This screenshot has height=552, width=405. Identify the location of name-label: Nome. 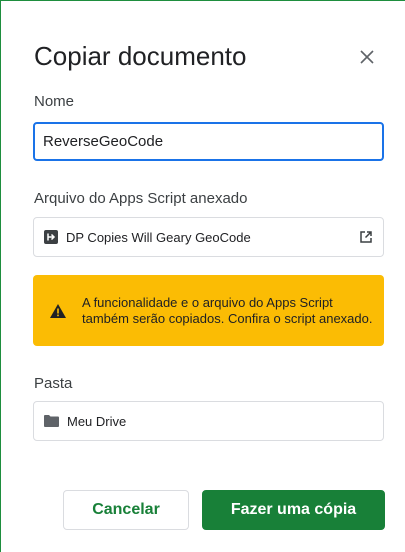
(54, 101).